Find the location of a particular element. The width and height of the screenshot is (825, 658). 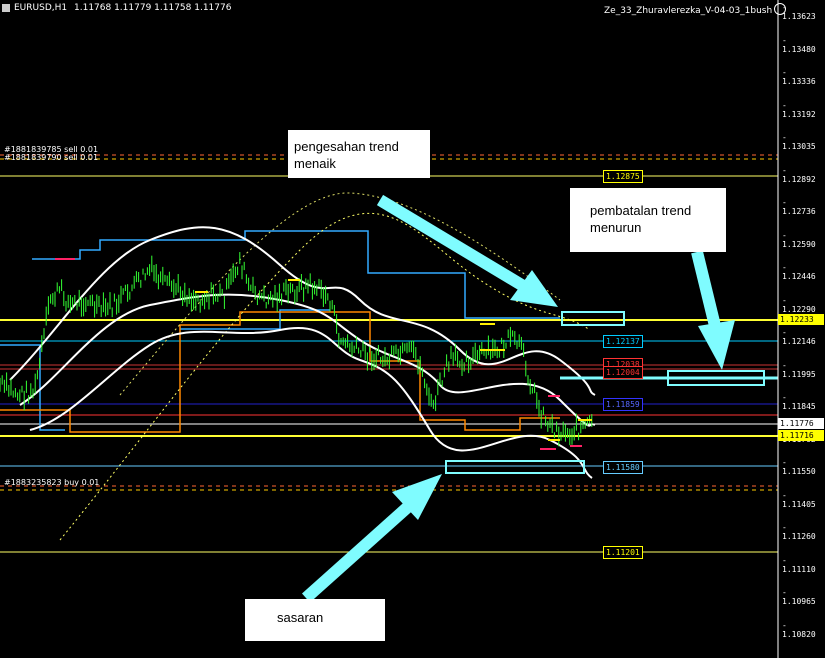

price-tick: - 1.11405 is located at coordinates (799, 499).